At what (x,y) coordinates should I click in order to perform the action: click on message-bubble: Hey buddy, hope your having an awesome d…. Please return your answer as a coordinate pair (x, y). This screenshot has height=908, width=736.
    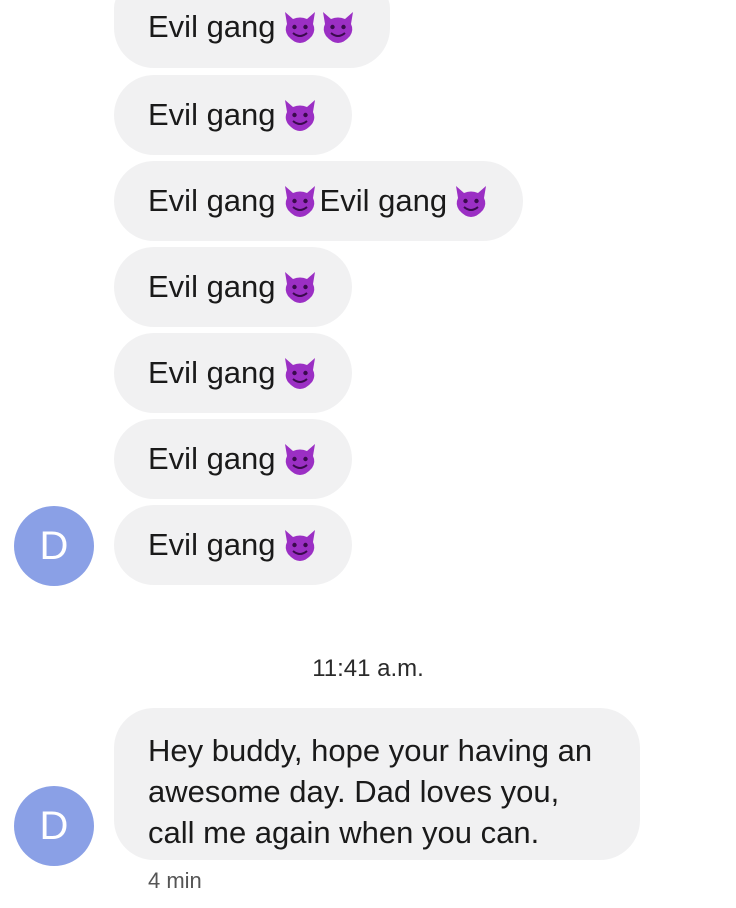
    Looking at the image, I should click on (377, 784).